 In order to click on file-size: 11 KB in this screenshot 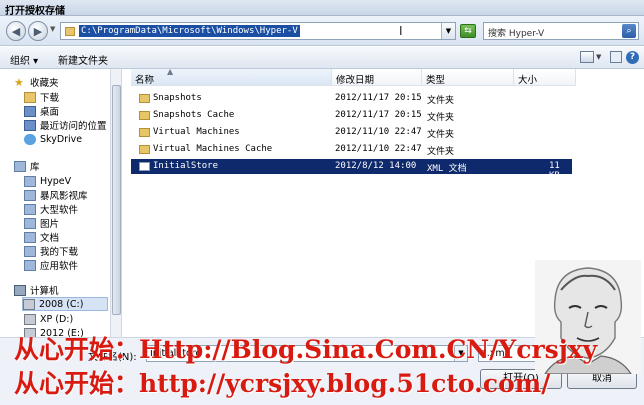, I will do `click(554, 171)`.